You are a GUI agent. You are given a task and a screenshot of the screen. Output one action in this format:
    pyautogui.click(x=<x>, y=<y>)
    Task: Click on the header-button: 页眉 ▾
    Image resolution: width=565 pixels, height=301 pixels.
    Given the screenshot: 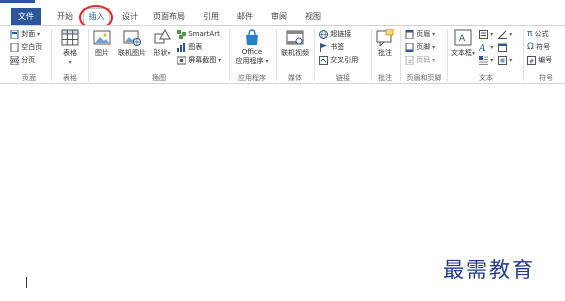 What is the action you would take?
    pyautogui.click(x=420, y=34)
    